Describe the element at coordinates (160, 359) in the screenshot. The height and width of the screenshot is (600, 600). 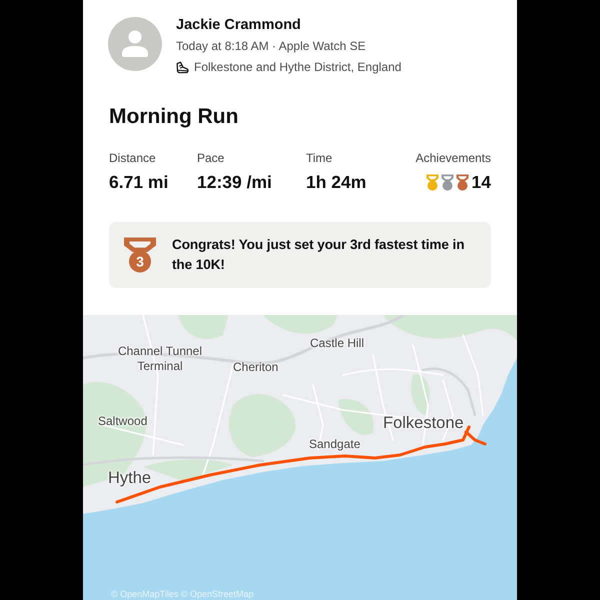
I see `place-label: Channel Tunnel Terminal` at that location.